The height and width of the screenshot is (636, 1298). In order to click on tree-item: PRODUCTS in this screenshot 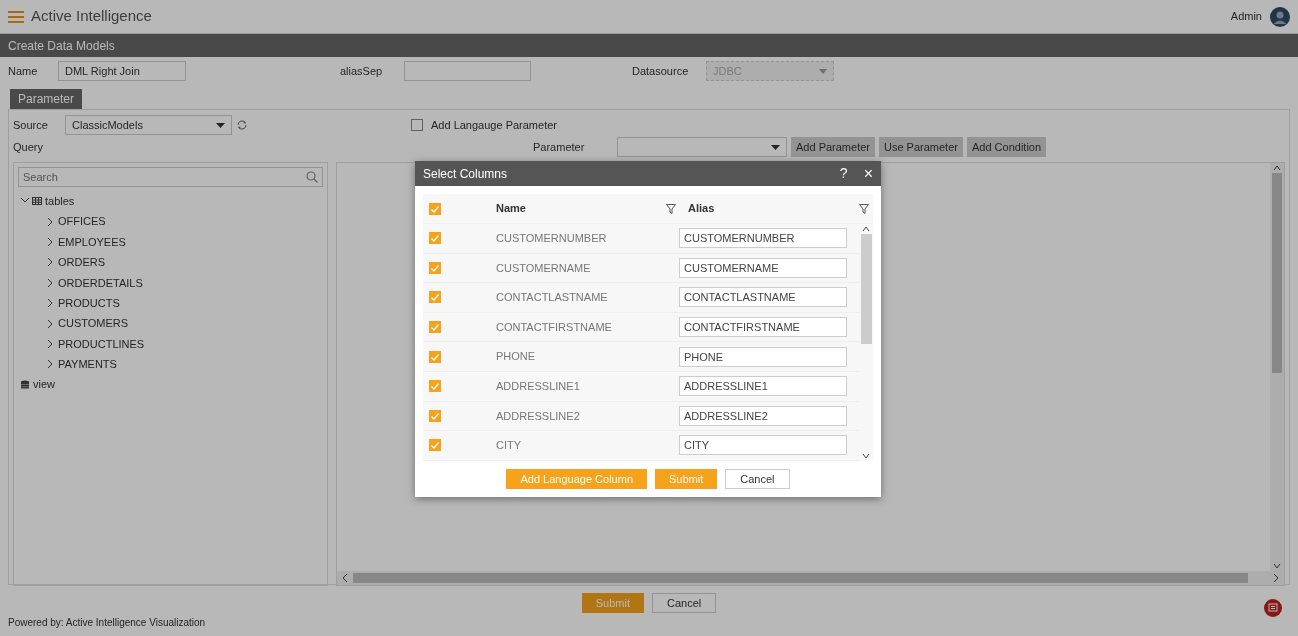, I will do `click(89, 303)`.